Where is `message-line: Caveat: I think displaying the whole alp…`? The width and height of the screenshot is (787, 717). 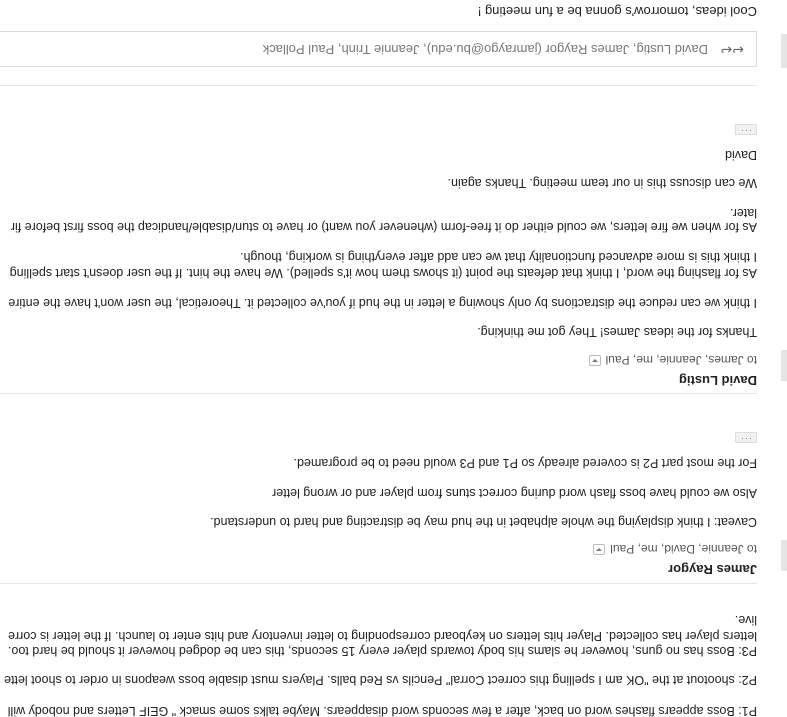 message-line: Caveat: I think displaying the whole alp… is located at coordinates (483, 522).